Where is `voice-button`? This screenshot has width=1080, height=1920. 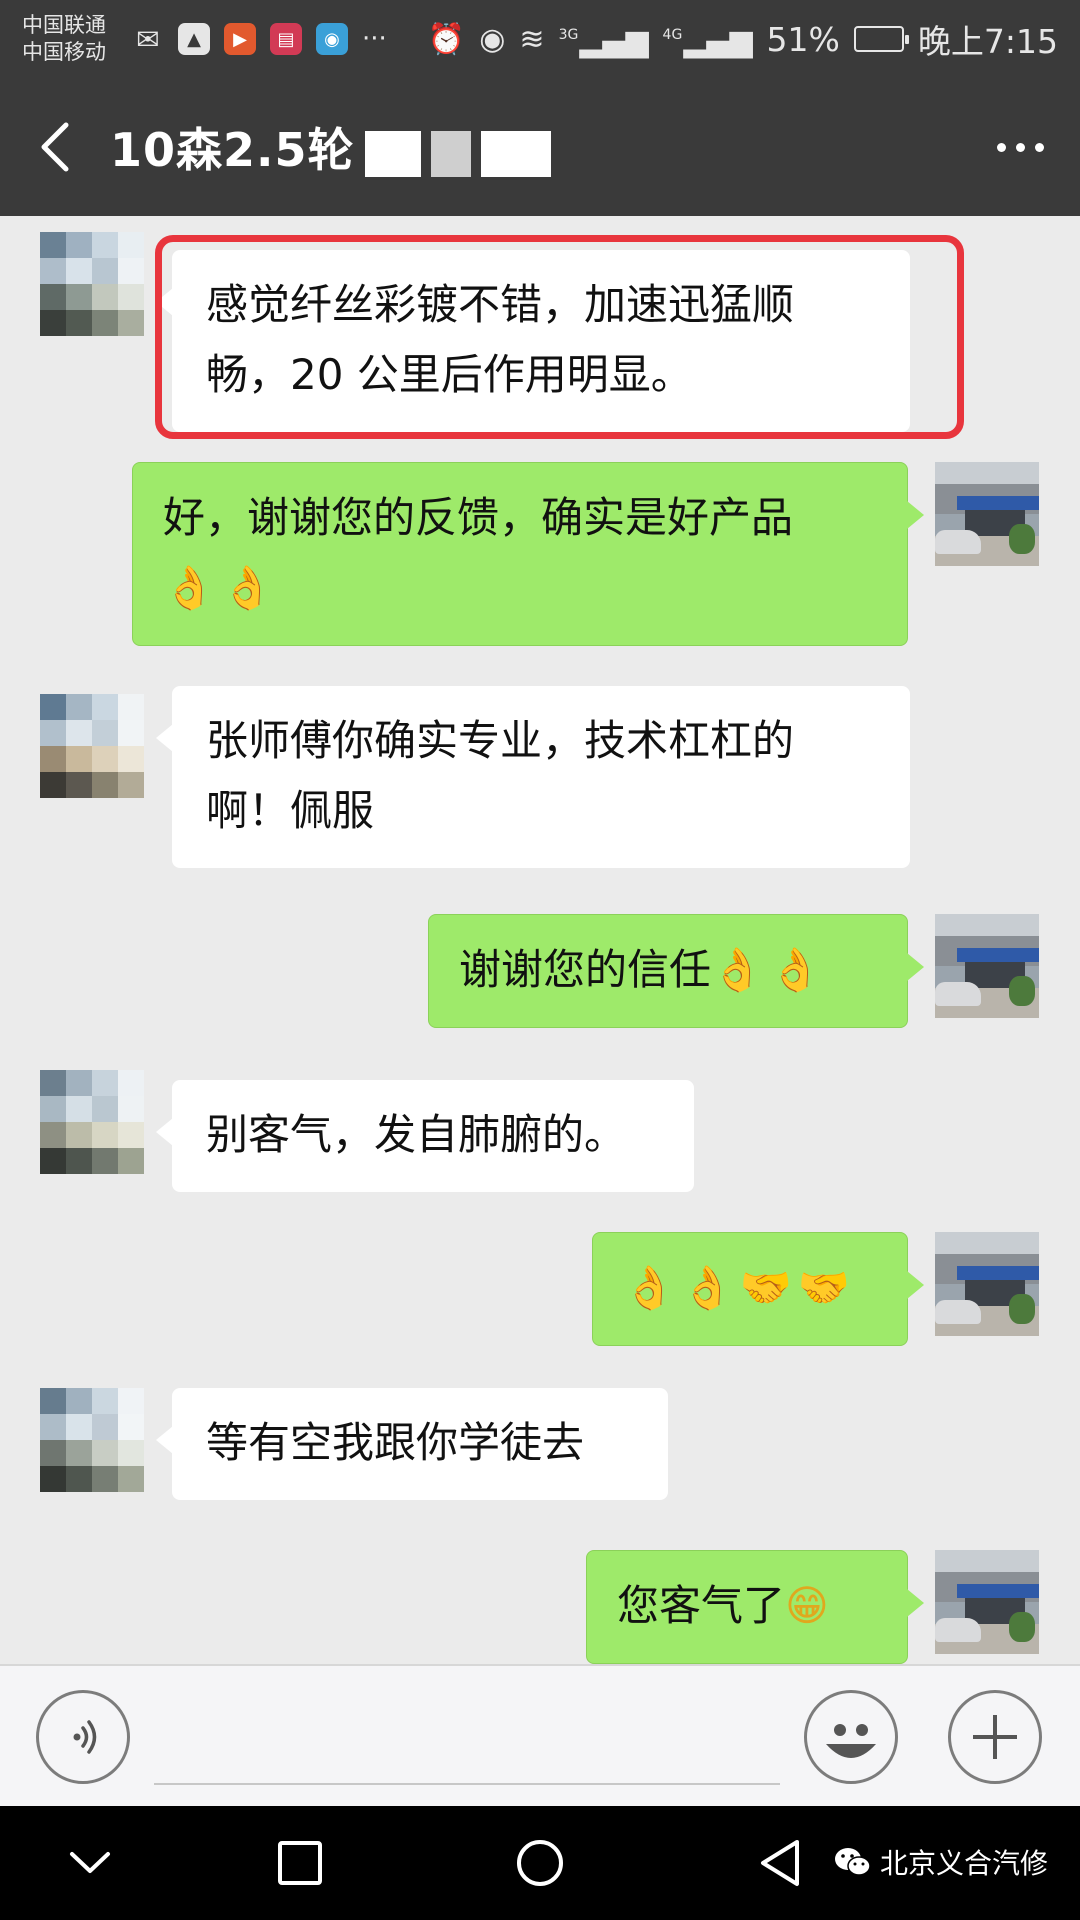
voice-button is located at coordinates (83, 1737).